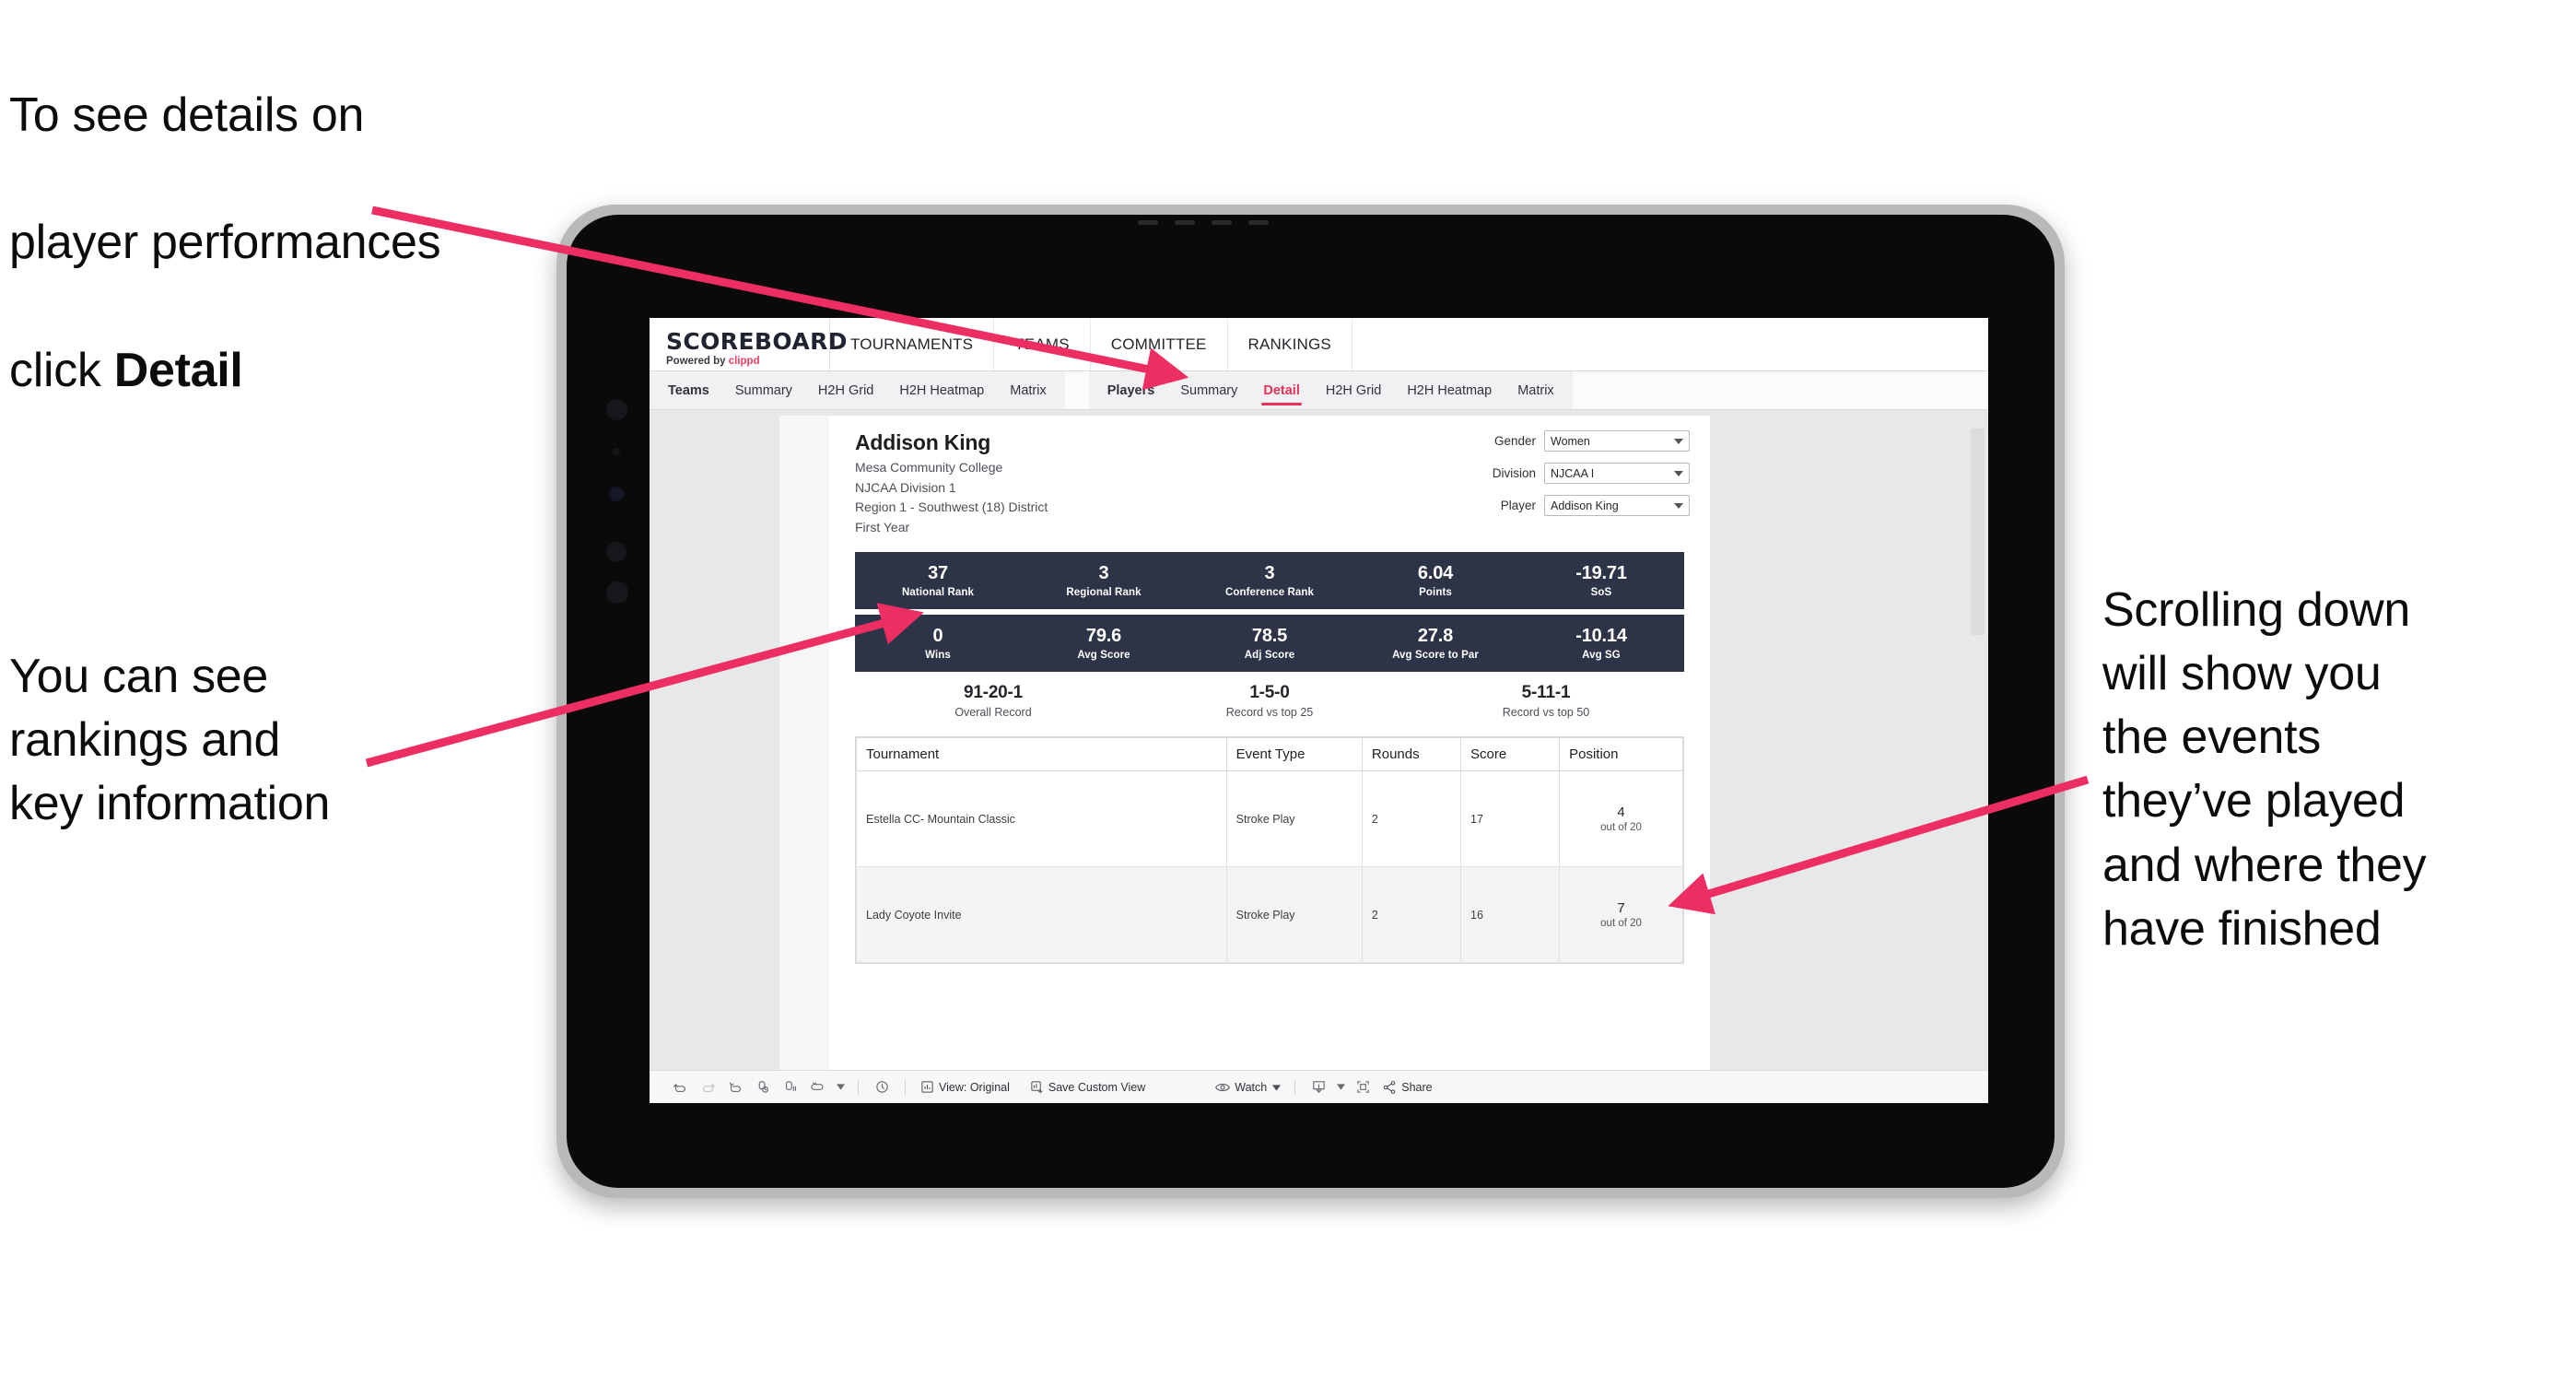  I want to click on stat-wins: 0 Wins, so click(938, 643).